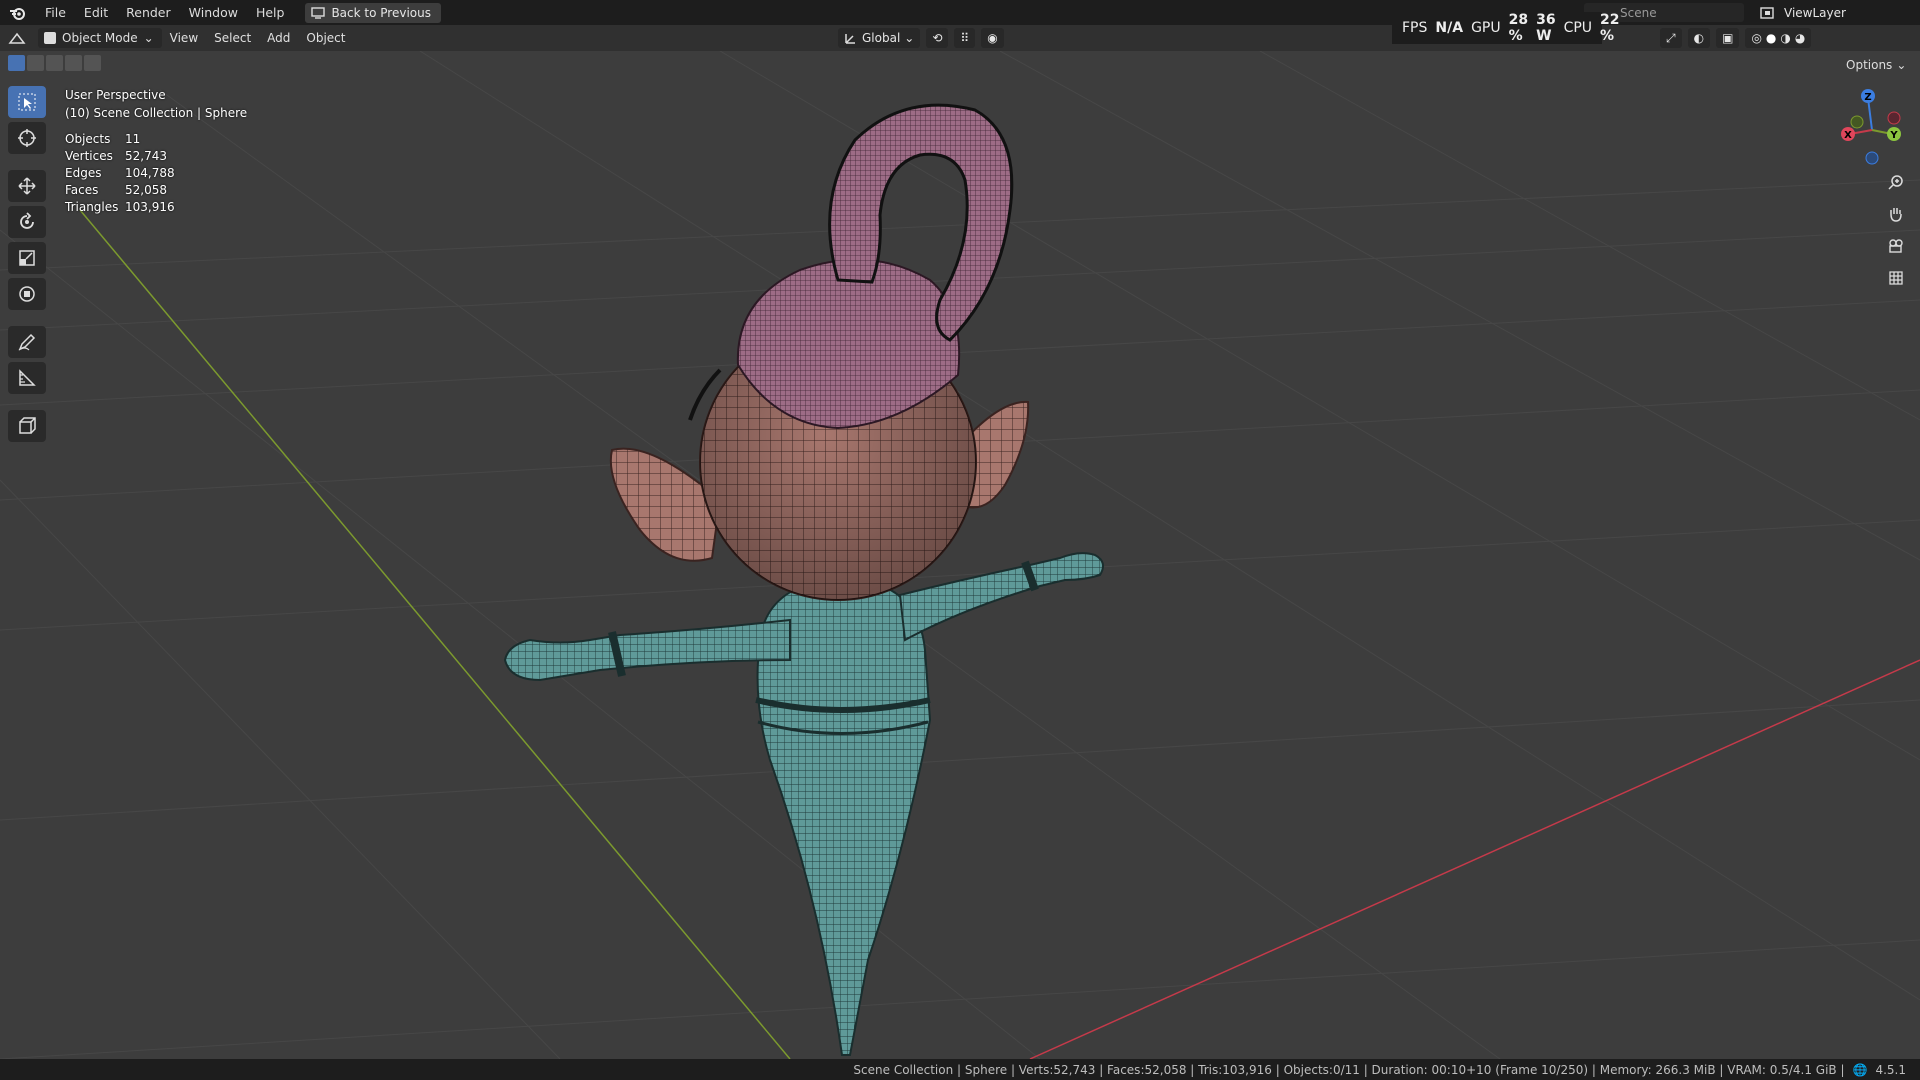 The image size is (1920, 1080). I want to click on stat-value: 52,058, so click(146, 190).